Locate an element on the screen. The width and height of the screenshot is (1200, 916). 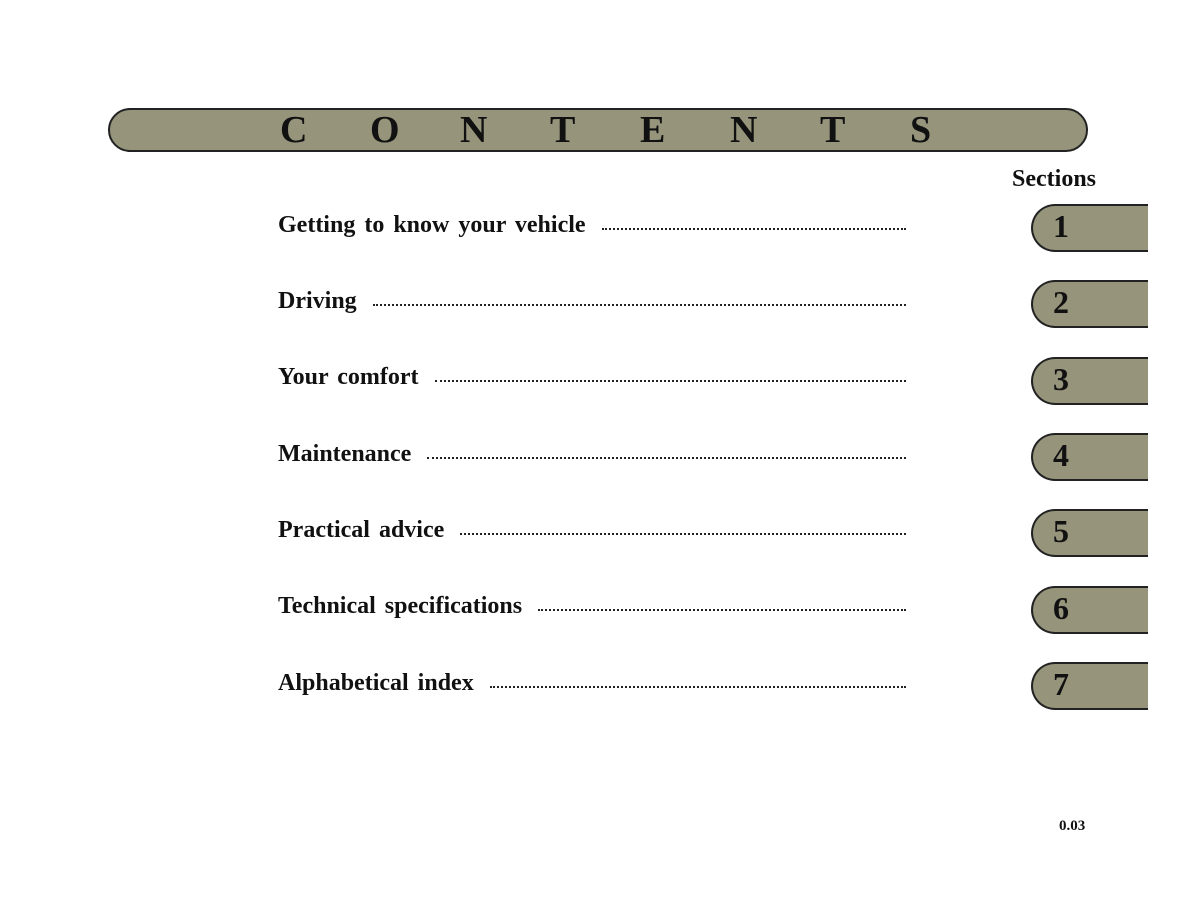
section-number: 4 is located at coordinates (1061, 455).